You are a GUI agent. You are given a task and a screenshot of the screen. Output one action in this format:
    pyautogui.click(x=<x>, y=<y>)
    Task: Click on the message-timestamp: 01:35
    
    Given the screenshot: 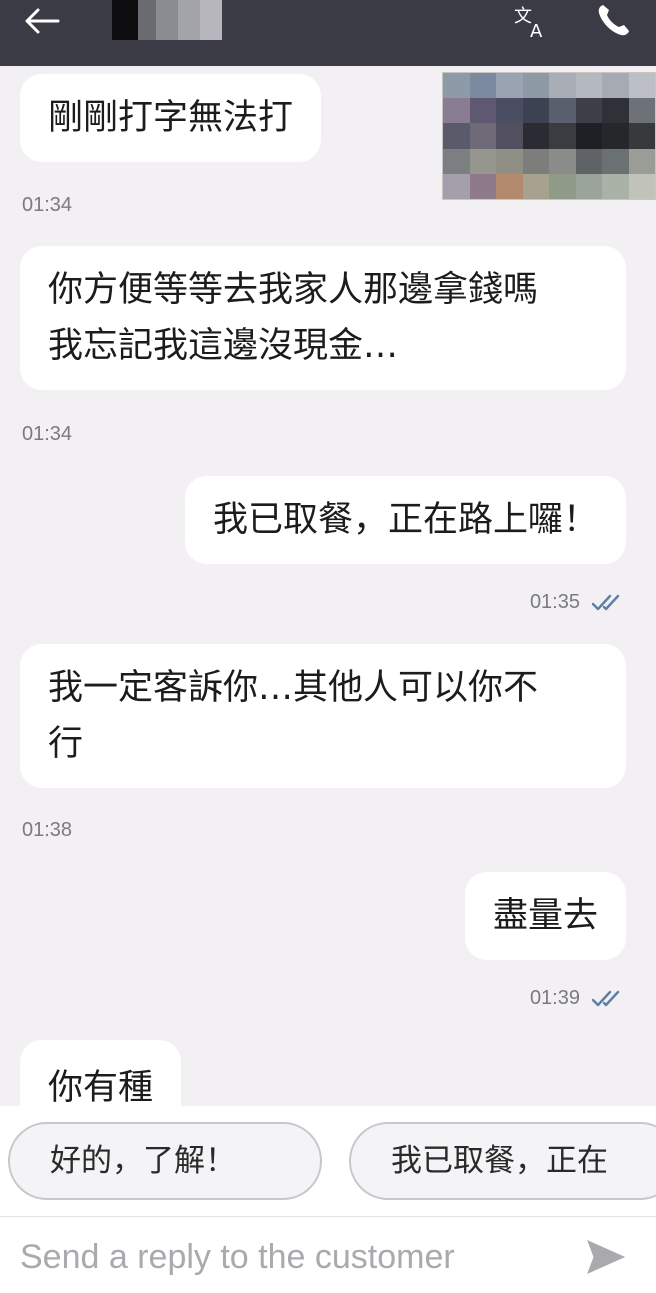 What is the action you would take?
    pyautogui.click(x=554, y=602)
    